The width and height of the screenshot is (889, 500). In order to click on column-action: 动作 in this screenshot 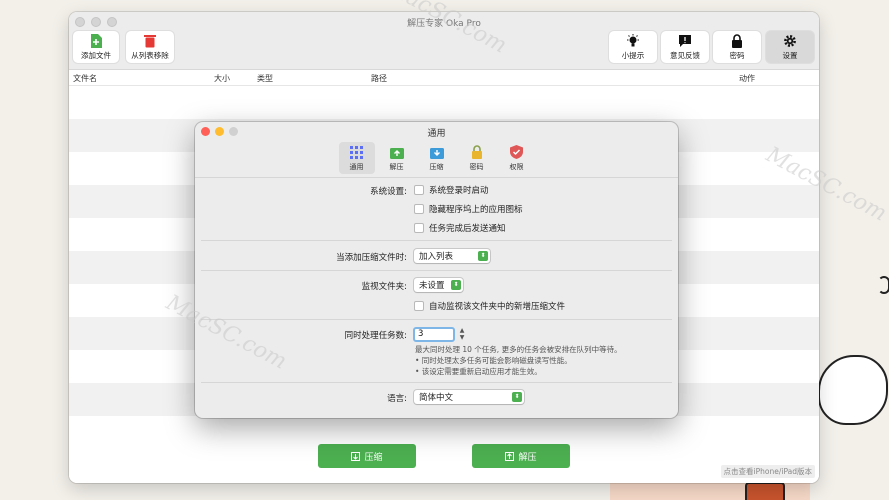, I will do `click(747, 78)`.